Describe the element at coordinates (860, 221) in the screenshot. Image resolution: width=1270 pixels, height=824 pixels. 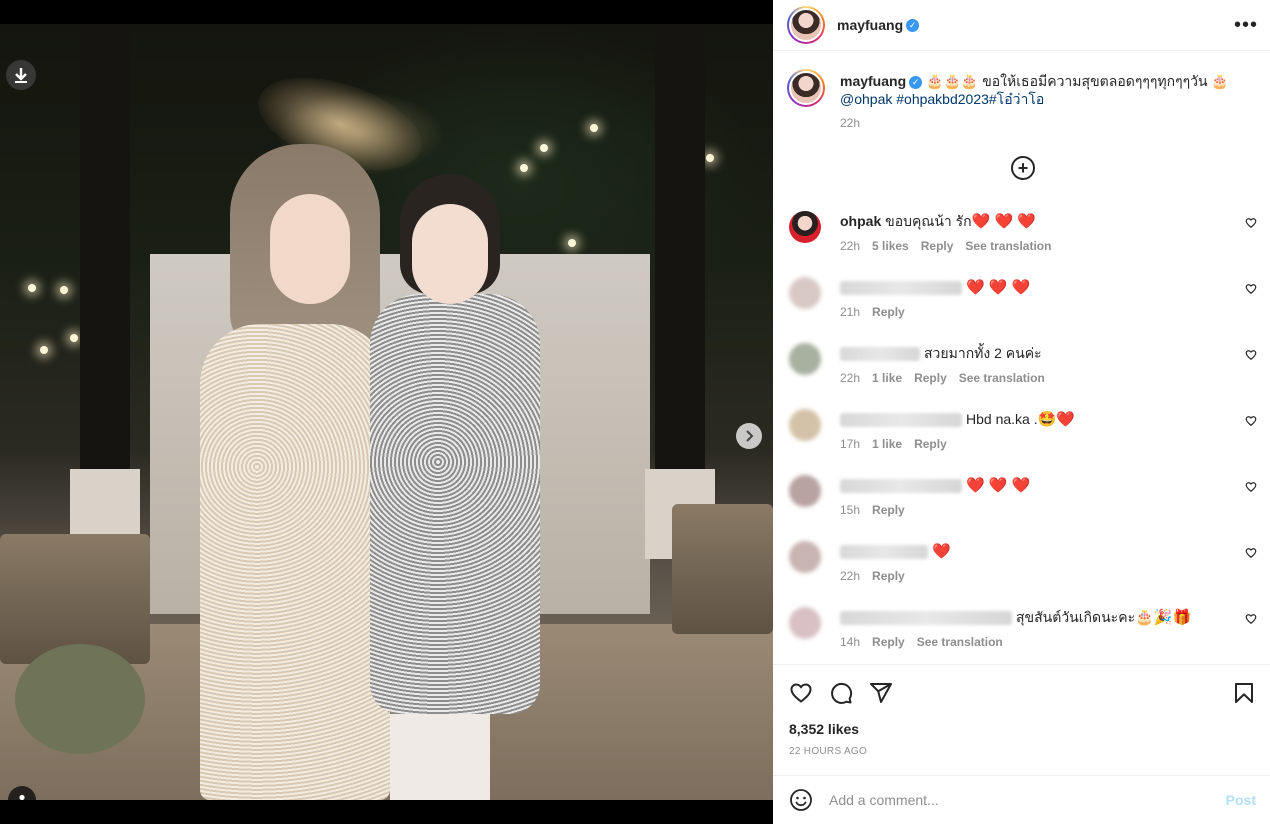
I see `commenter-username: ohpak` at that location.